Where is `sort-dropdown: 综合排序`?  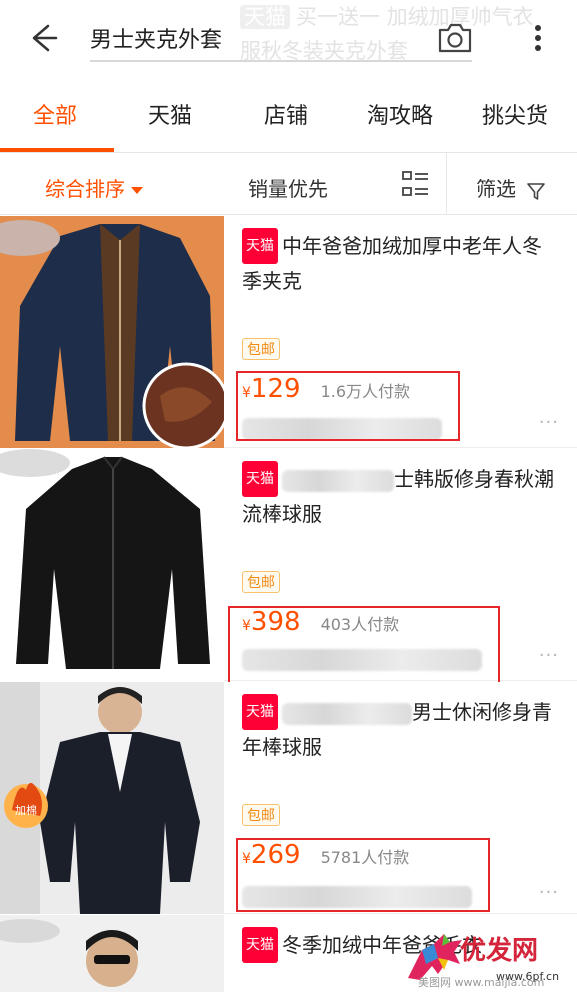
sort-dropdown: 综合排序 is located at coordinates (94, 187).